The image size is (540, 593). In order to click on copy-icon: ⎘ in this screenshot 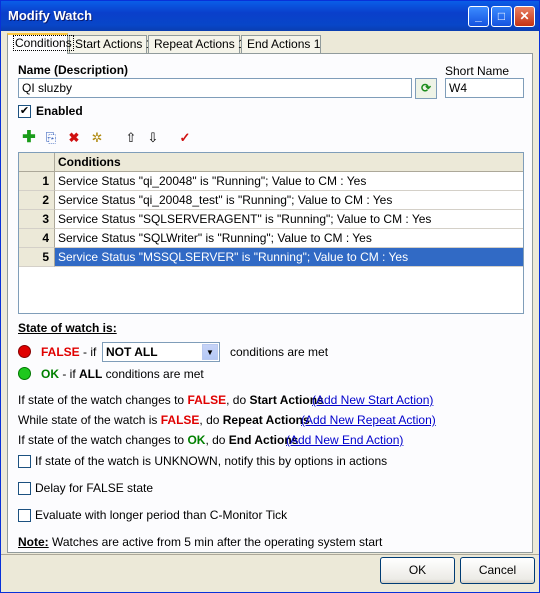, I will do `click(51, 138)`.